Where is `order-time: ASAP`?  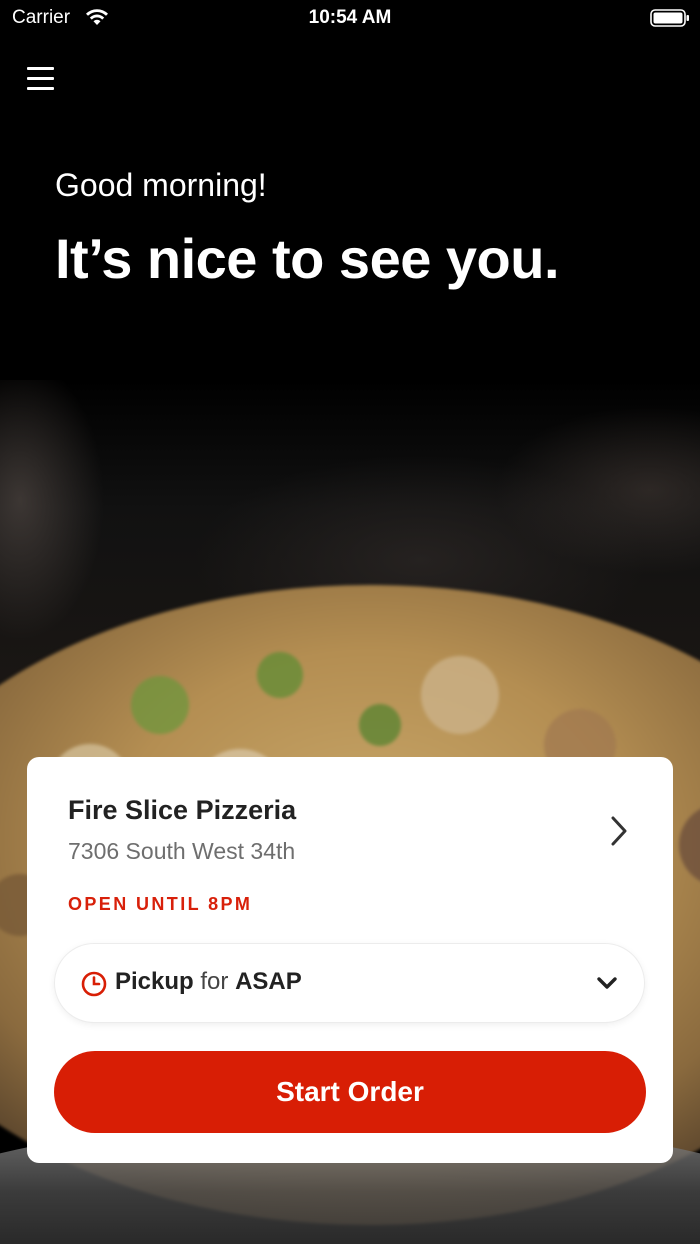
order-time: ASAP is located at coordinates (268, 981).